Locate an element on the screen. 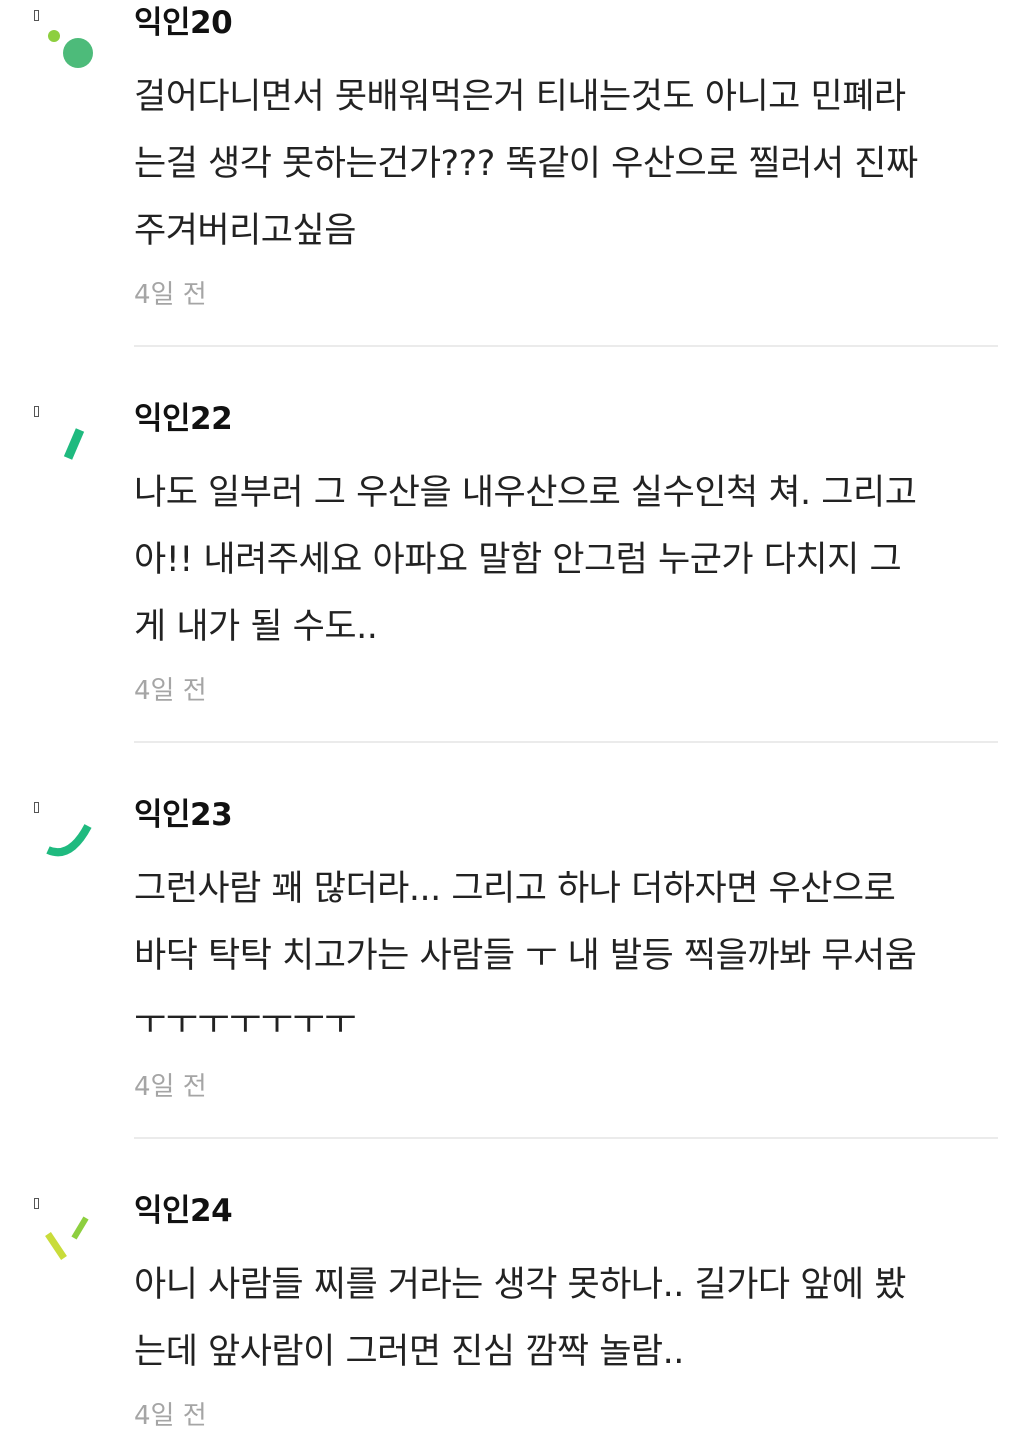  comment-author: 익인24 is located at coordinates (183, 1211).